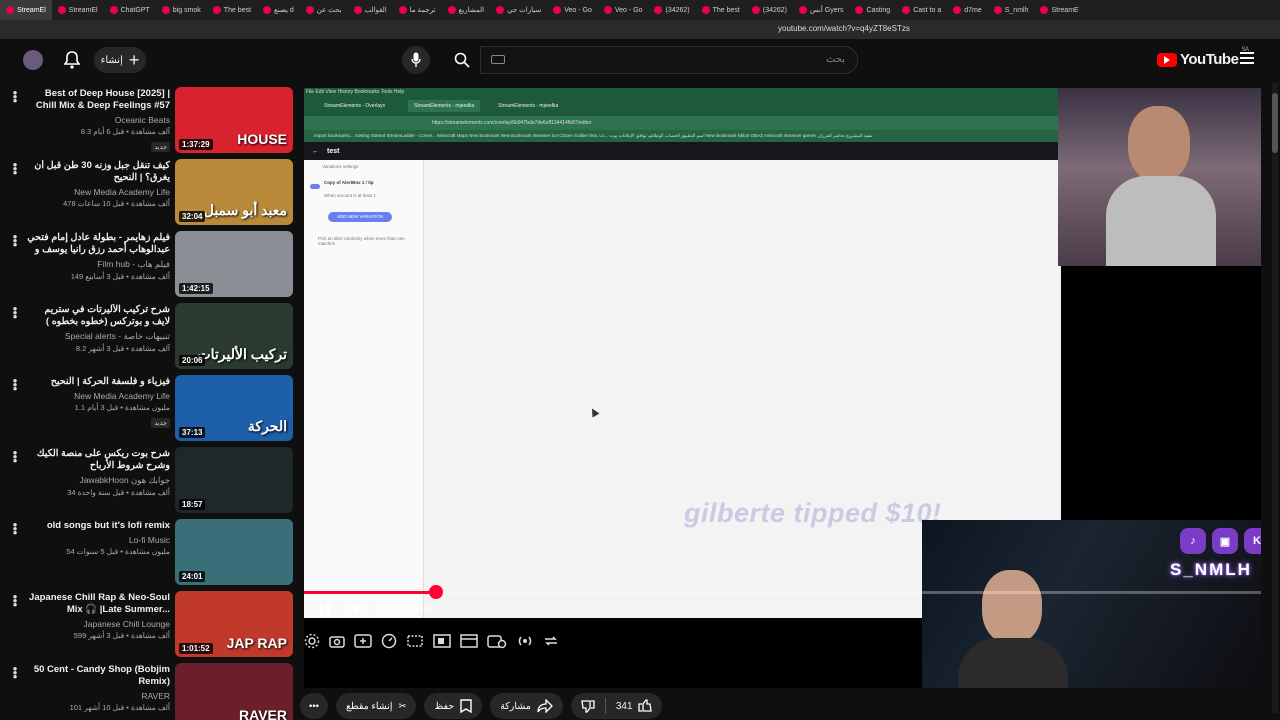  What do you see at coordinates (234, 192) in the screenshot?
I see `video-thumbnail: معبد أبو سمبل 32:04` at bounding box center [234, 192].